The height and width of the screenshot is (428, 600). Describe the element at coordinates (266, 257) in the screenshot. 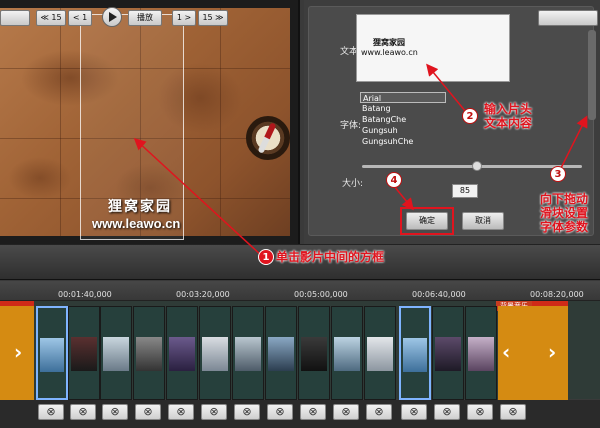

I see `annotation-badge-1: 1` at that location.